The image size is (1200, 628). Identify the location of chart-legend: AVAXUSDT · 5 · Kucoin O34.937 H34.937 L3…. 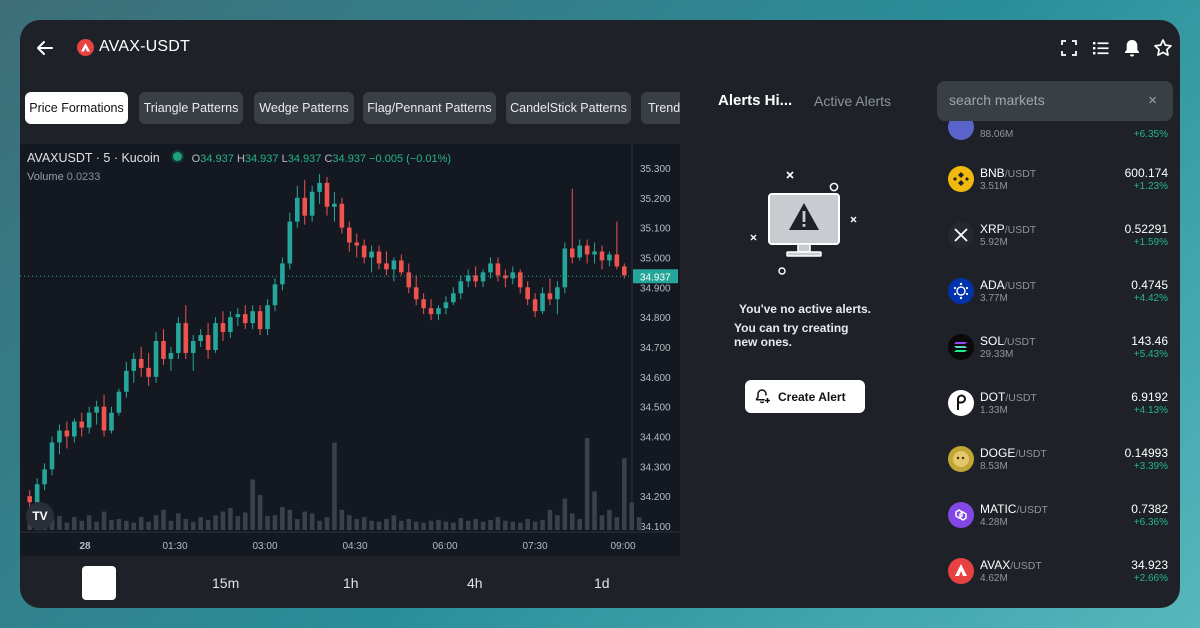
(239, 157).